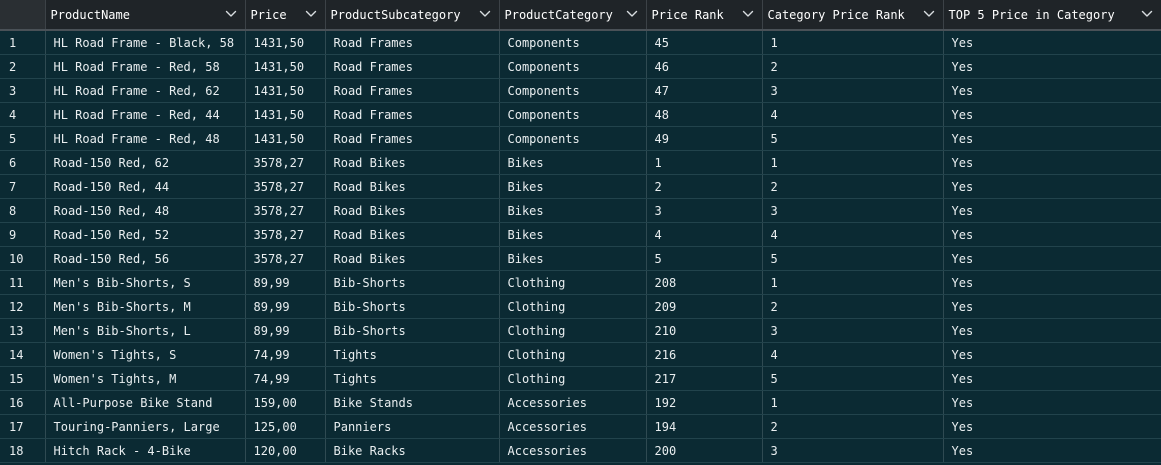  What do you see at coordinates (145, 426) in the screenshot?
I see `cell-productname: Touring-Panniers, Large` at bounding box center [145, 426].